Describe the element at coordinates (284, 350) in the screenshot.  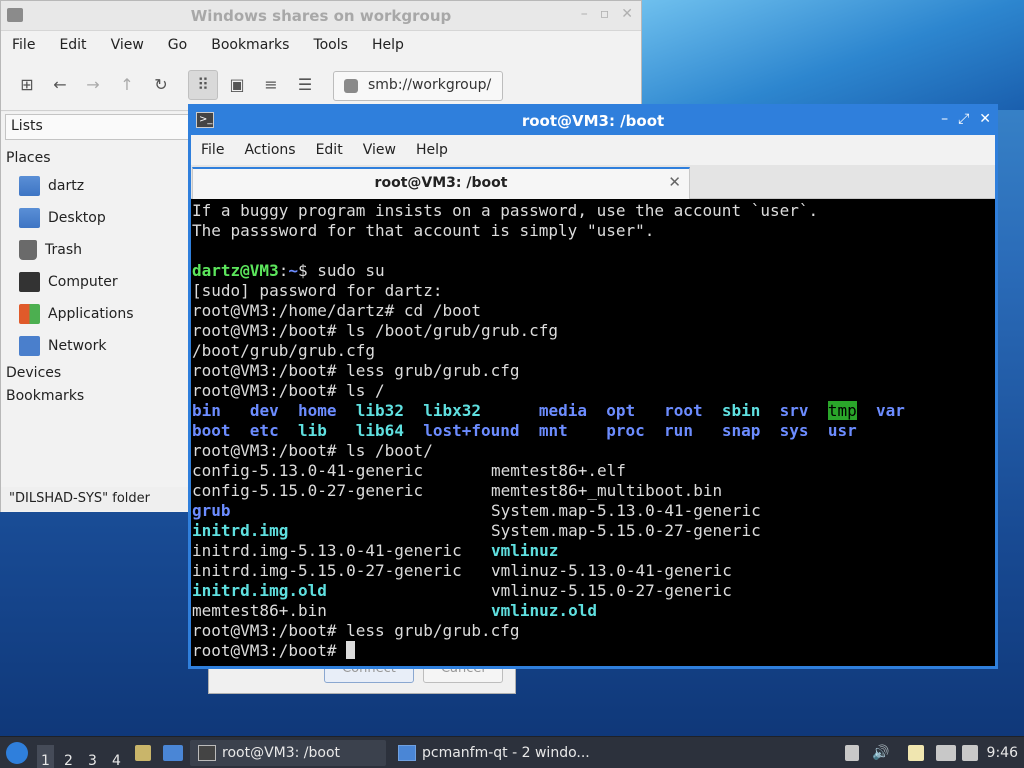
I see `terminal-line: /boot/grub/grub.cfg` at that location.